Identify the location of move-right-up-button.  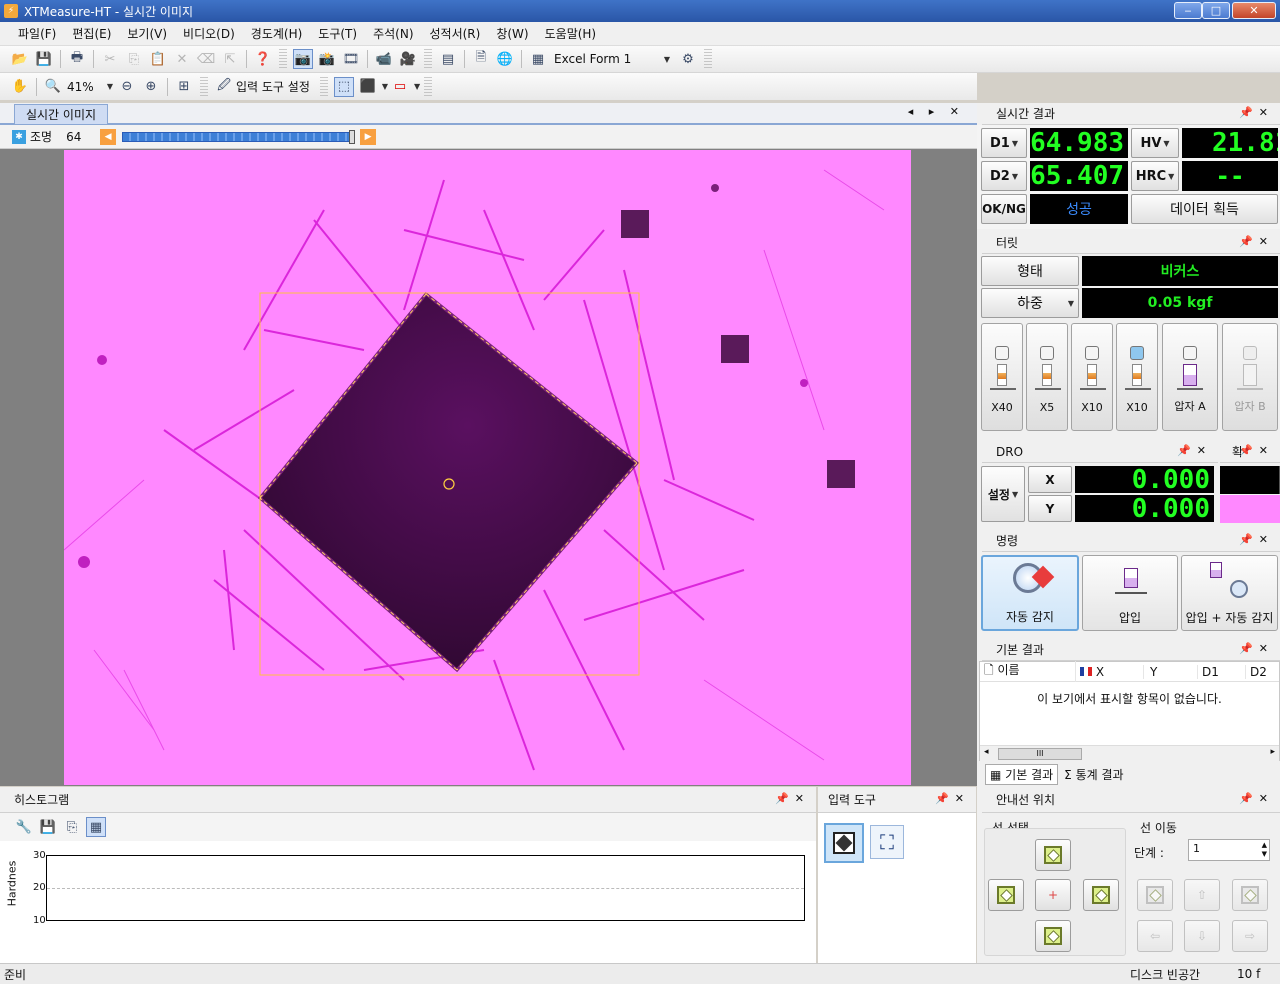
(1250, 895).